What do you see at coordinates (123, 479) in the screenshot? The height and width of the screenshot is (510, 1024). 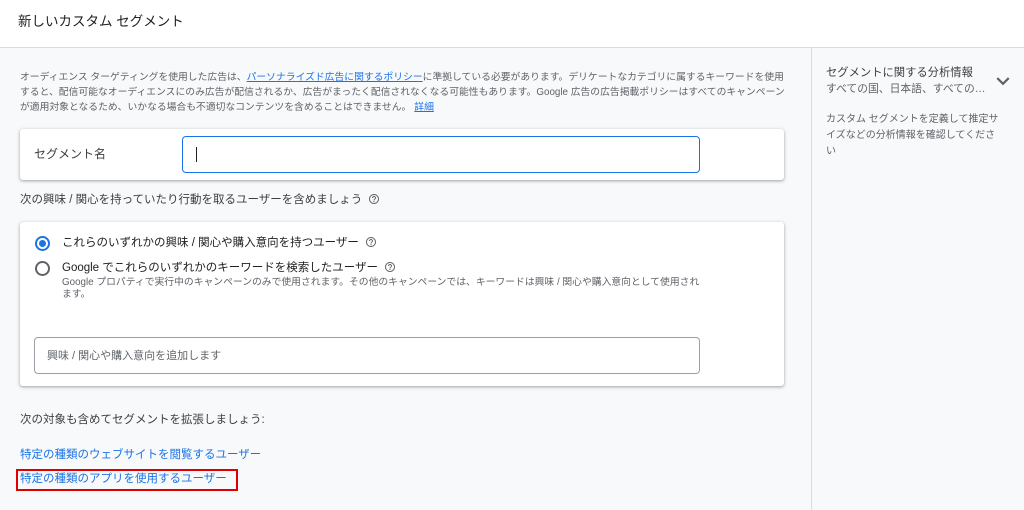 I see `apps-link: 特定の種類のアプリを使用するユーザー` at bounding box center [123, 479].